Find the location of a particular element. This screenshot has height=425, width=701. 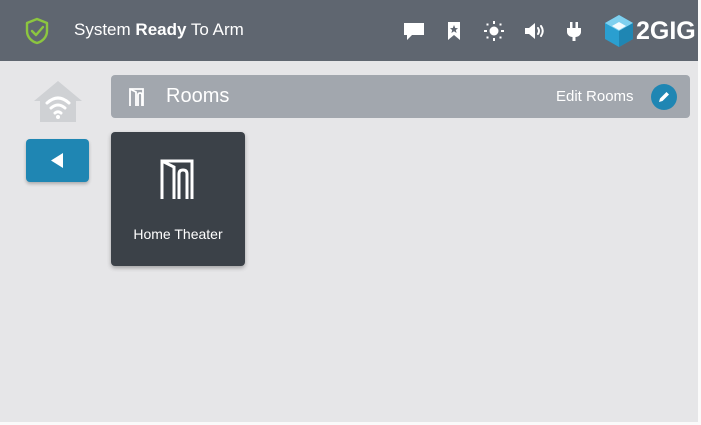

room-tile: Home Theater is located at coordinates (178, 199).